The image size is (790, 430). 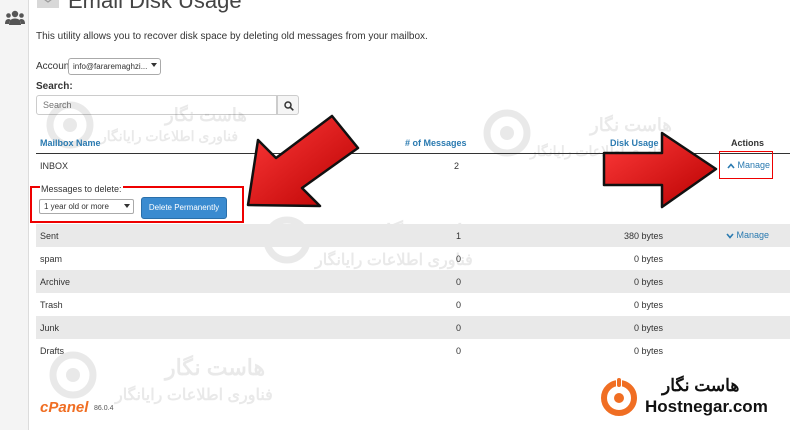 I want to click on table-row: Trash 0 0 bytes, so click(x=413, y=304).